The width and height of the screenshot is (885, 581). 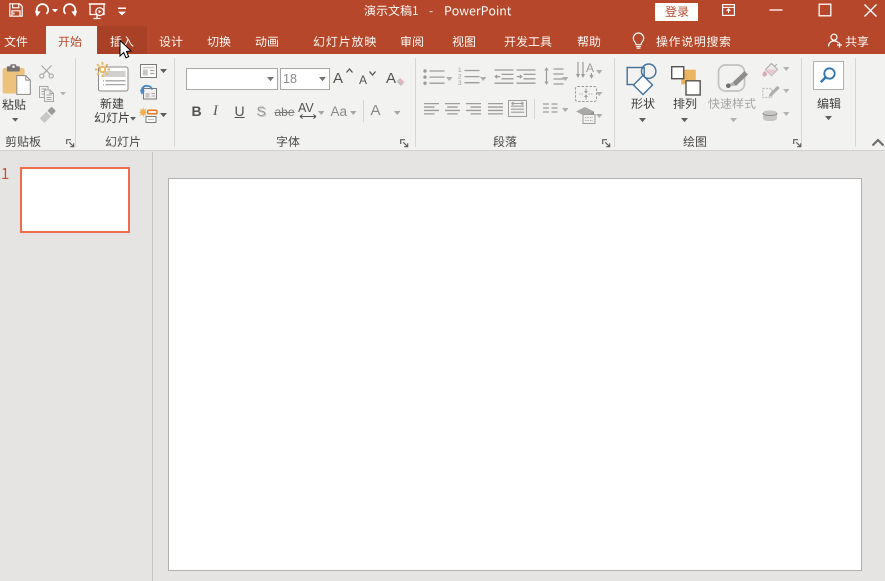 I want to click on svg-text: 3, so click(x=460, y=82).